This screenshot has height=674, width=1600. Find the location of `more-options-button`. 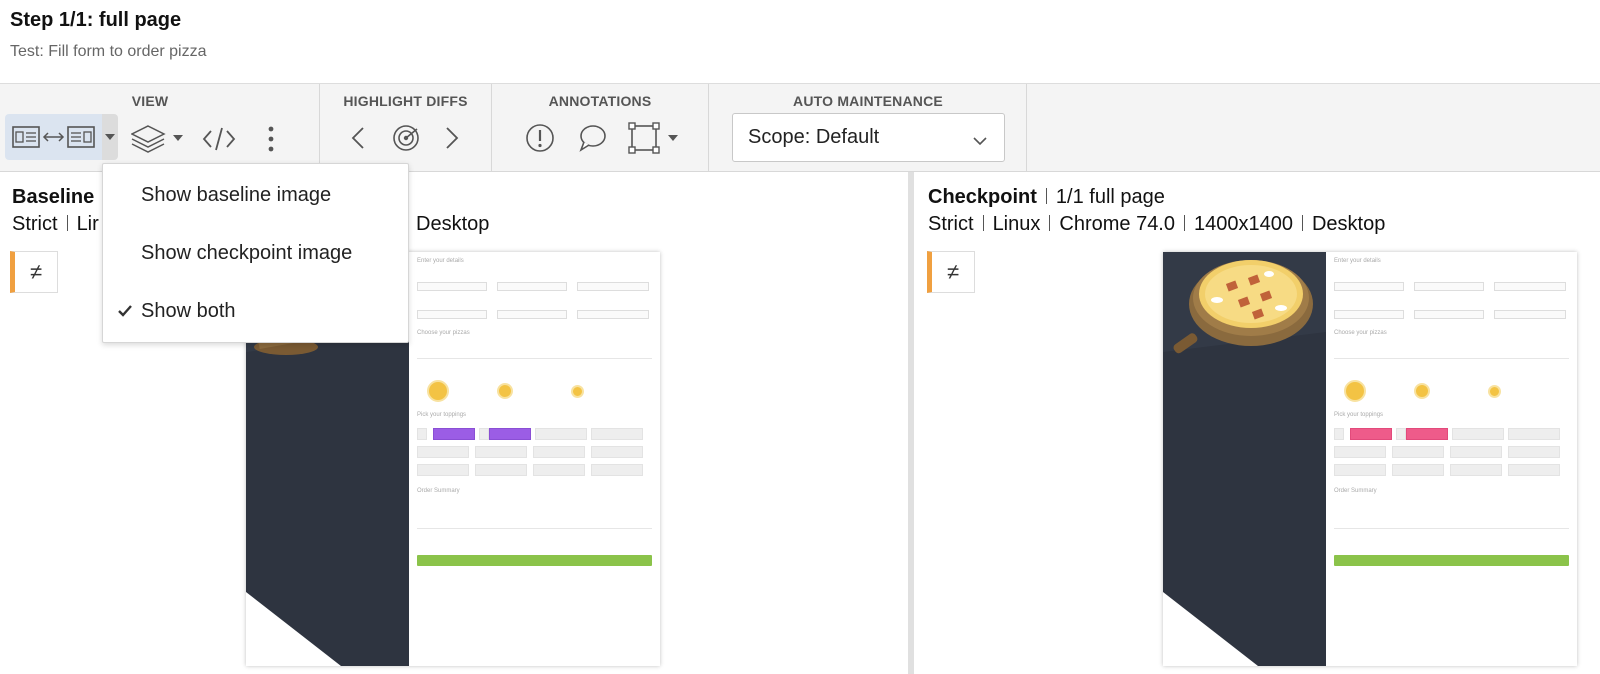

more-options-button is located at coordinates (271, 139).